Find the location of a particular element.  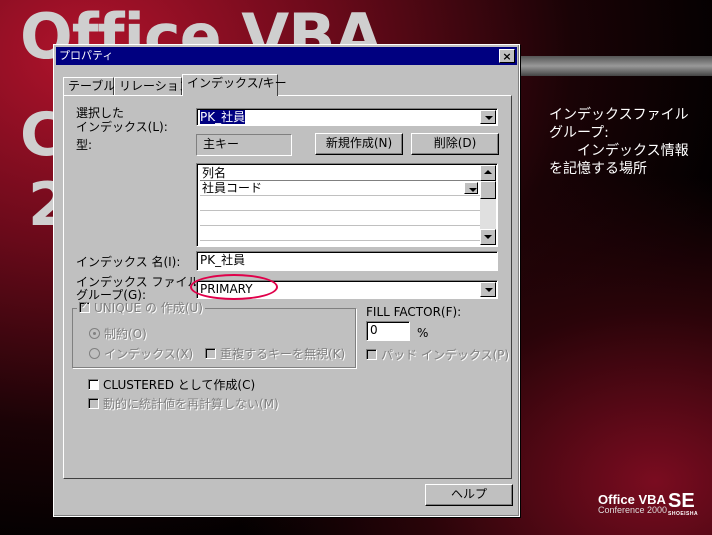

close-icon: × is located at coordinates (507, 56).